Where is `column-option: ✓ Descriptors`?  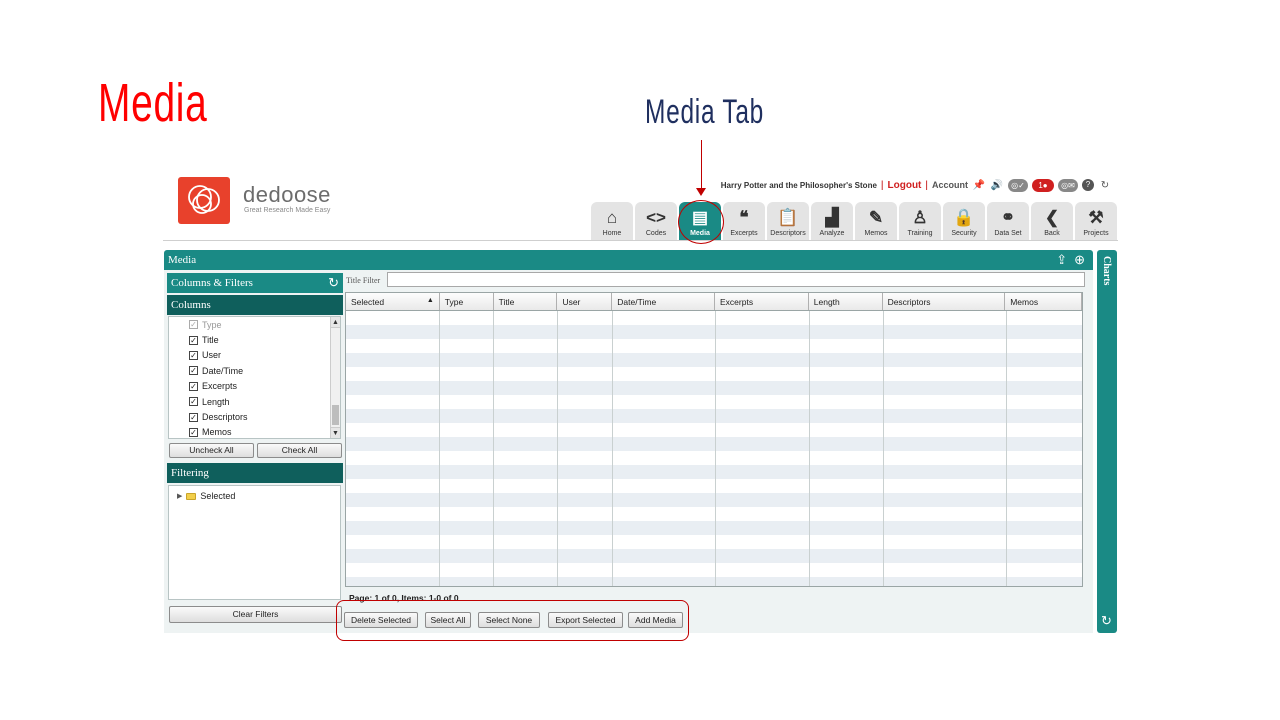 column-option: ✓ Descriptors is located at coordinates (254, 416).